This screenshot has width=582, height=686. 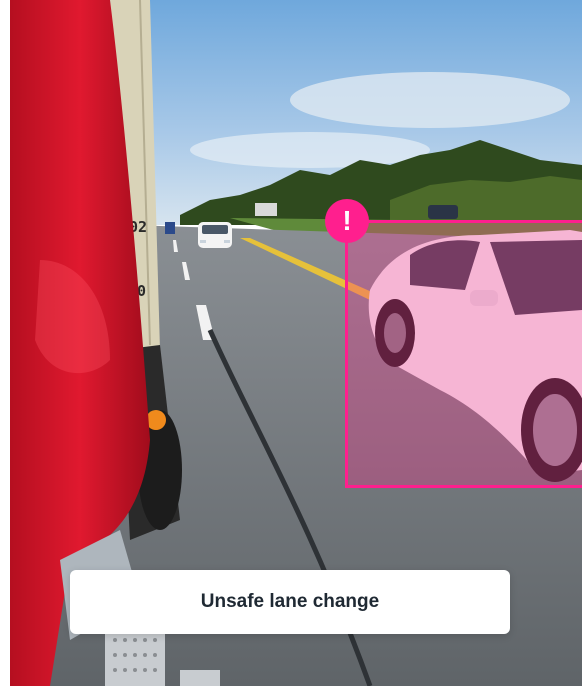 I want to click on event-caption: Unsafe lane change, so click(x=290, y=601).